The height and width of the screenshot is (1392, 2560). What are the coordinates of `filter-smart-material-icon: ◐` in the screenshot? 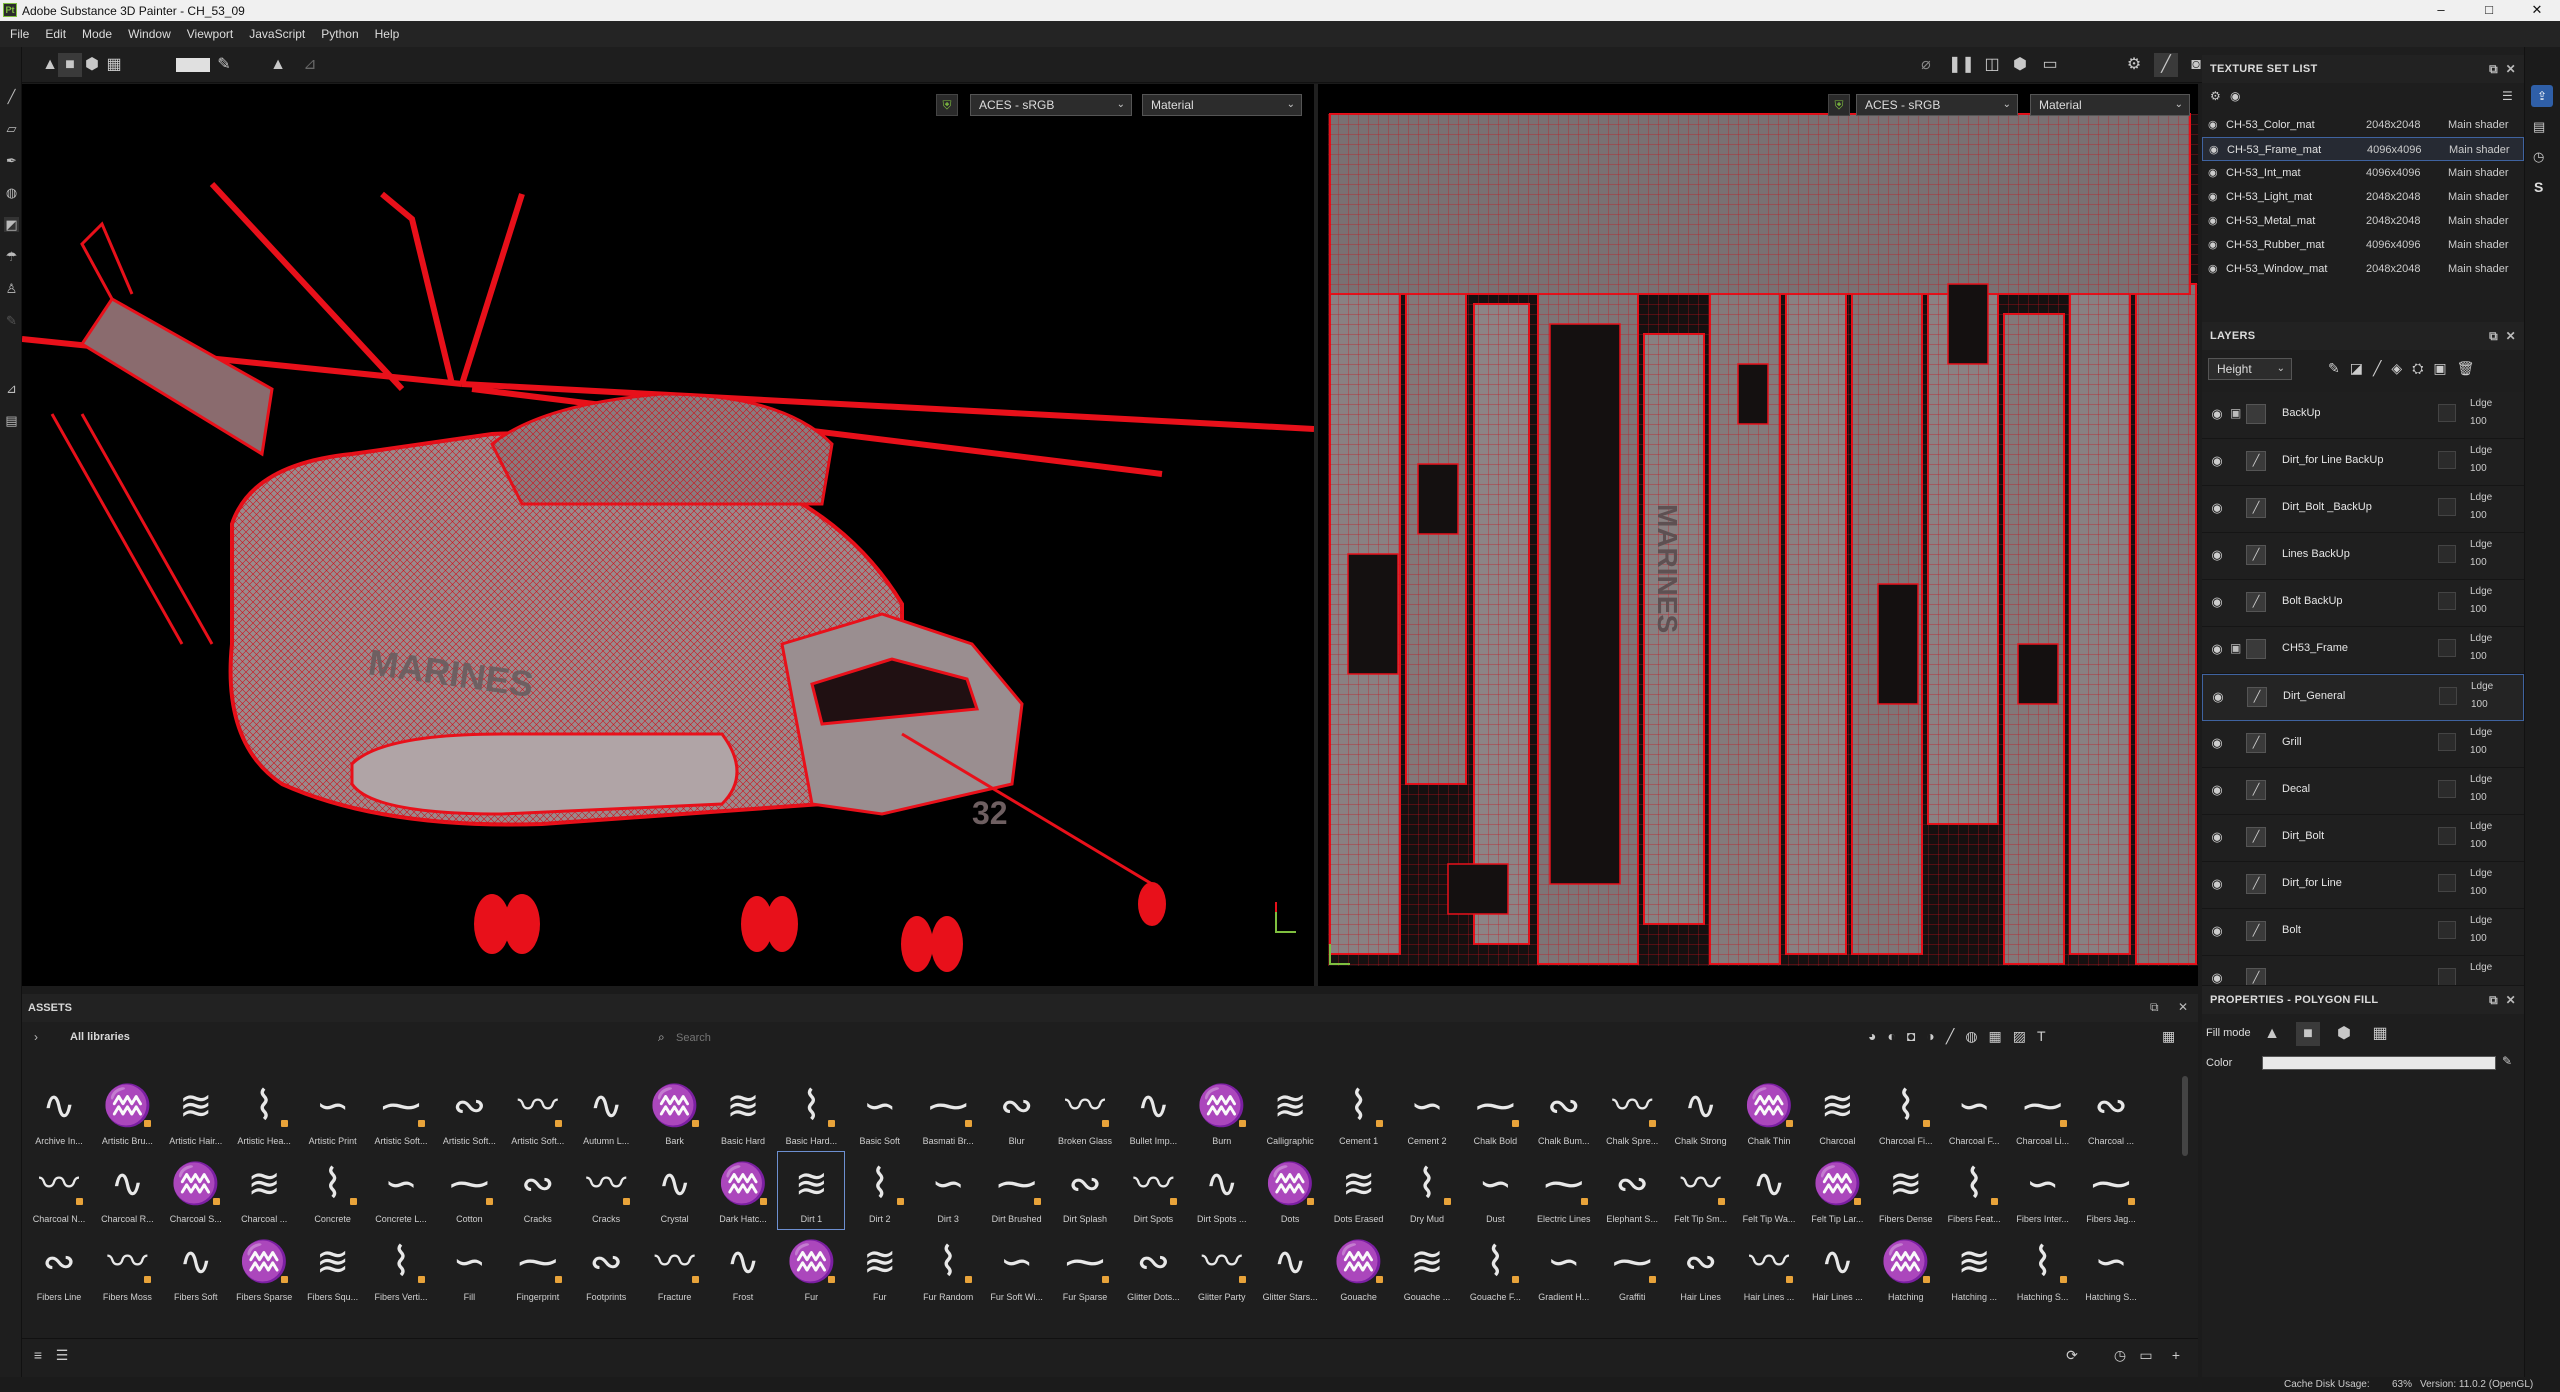 It's located at (1896, 1036).